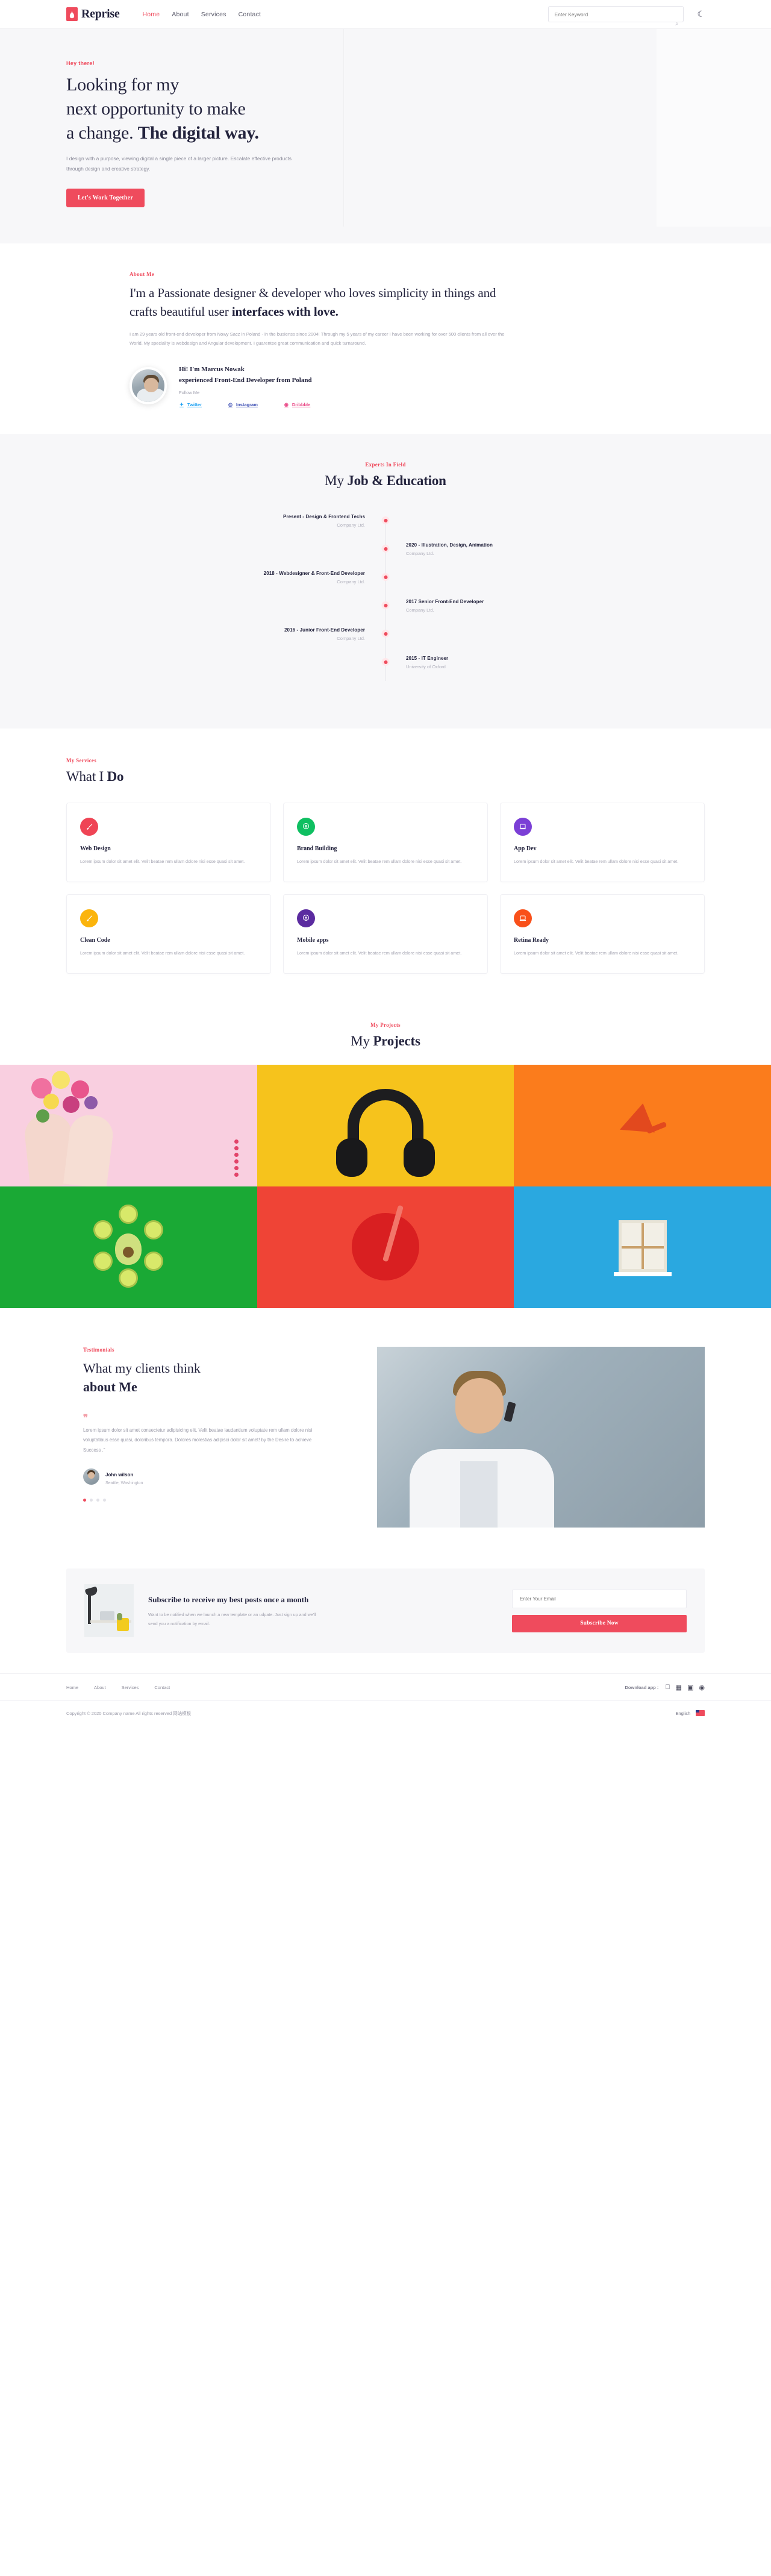  I want to click on search-input, so click(616, 14).